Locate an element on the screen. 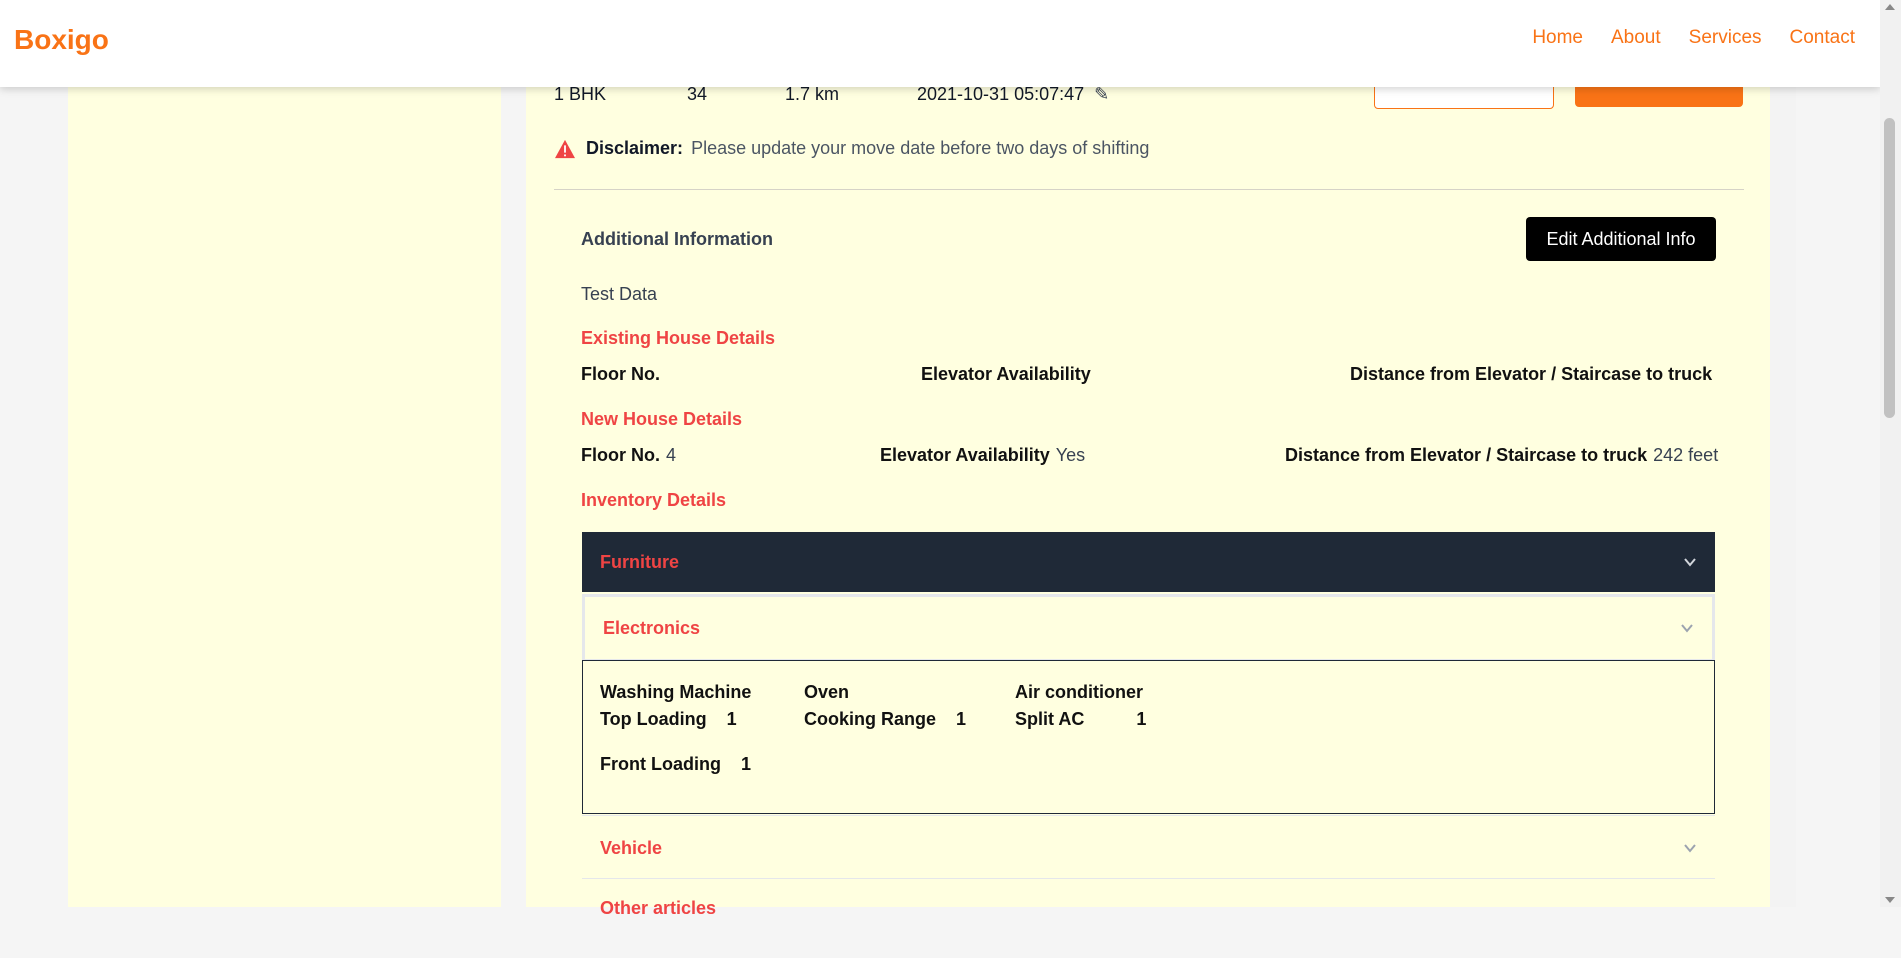 The height and width of the screenshot is (958, 1901). warning-icon is located at coordinates (565, 148).